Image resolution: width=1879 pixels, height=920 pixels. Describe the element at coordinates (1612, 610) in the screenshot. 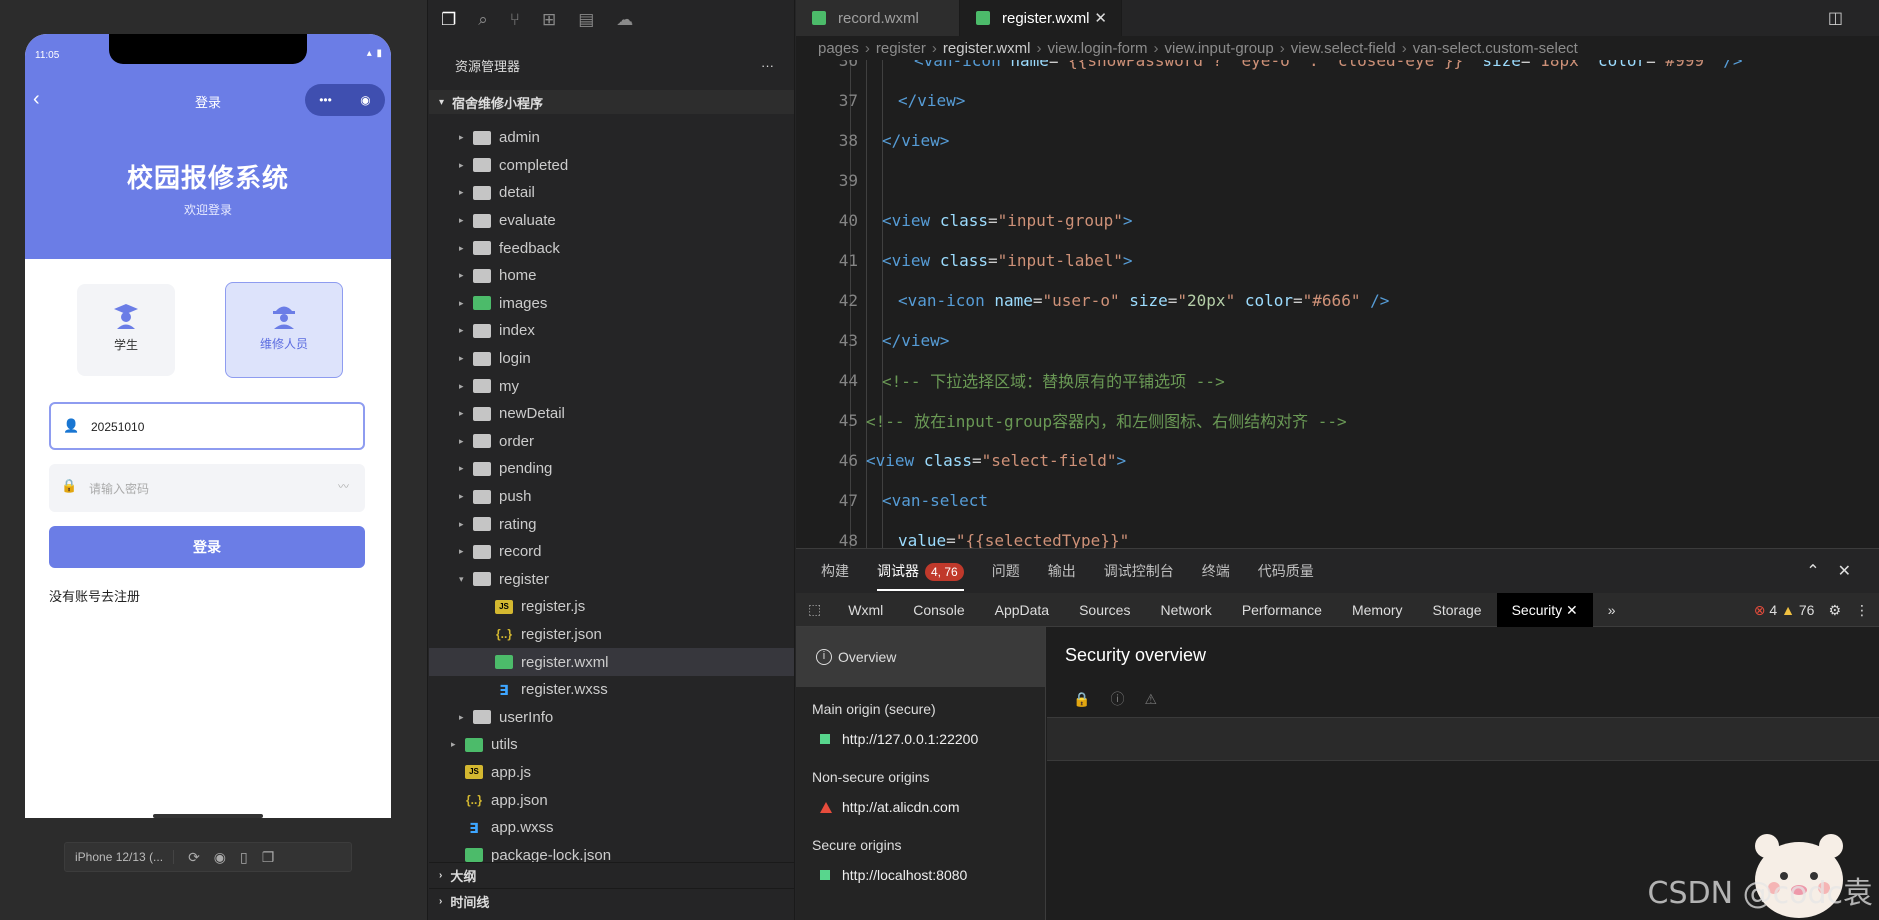

I see `more-tabs-icon: »` at that location.